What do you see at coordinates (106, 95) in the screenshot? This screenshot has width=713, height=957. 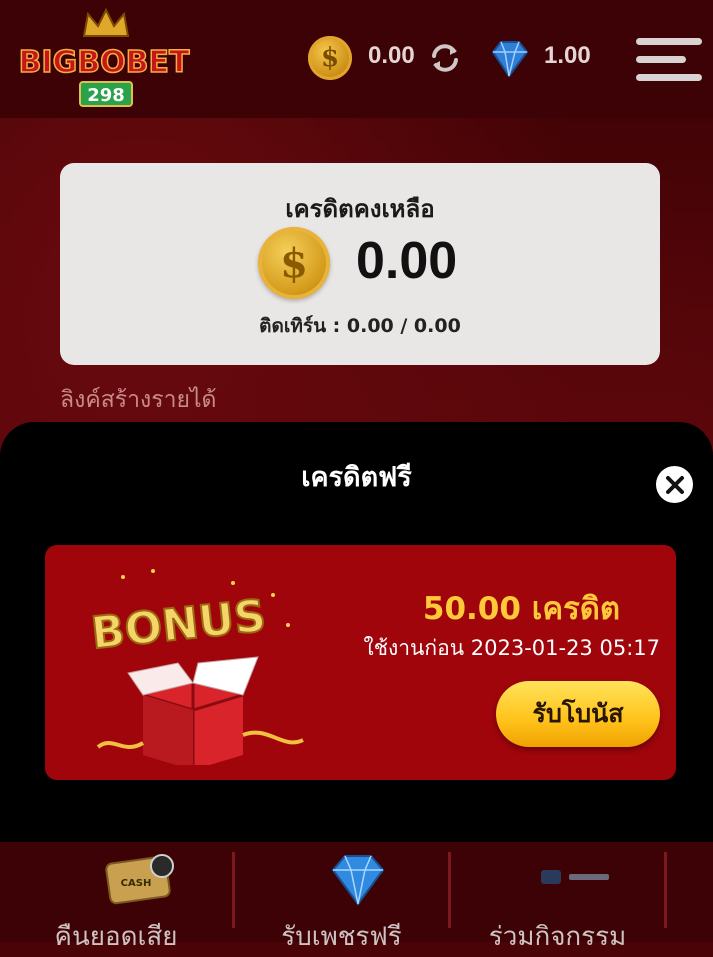 I see `logo-subtext: 298` at bounding box center [106, 95].